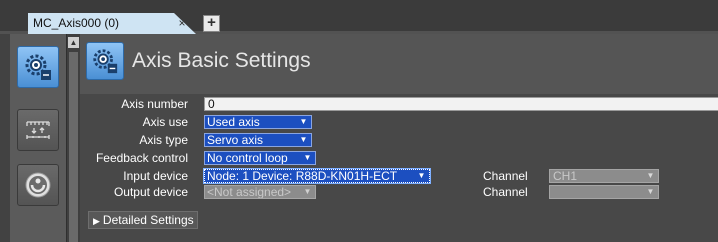 The image size is (718, 242). What do you see at coordinates (399, 192) in the screenshot?
I see `output-device-row: Output device <Not assigned> ▼ Channel ▼` at bounding box center [399, 192].